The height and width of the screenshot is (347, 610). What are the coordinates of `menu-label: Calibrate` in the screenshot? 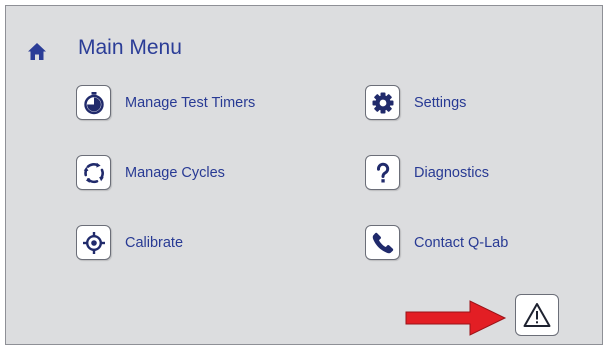 It's located at (154, 242).